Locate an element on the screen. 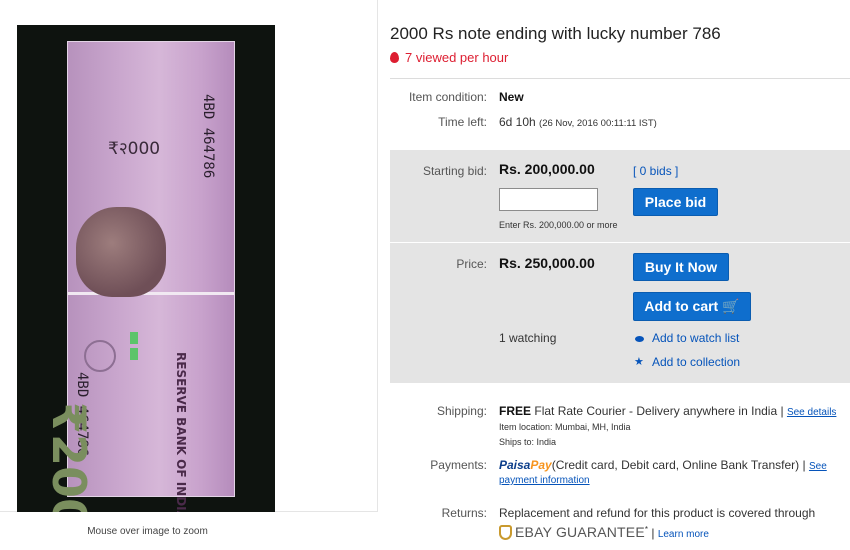 The height and width of the screenshot is (550, 850). cart-icon: 🛒 is located at coordinates (731, 306).